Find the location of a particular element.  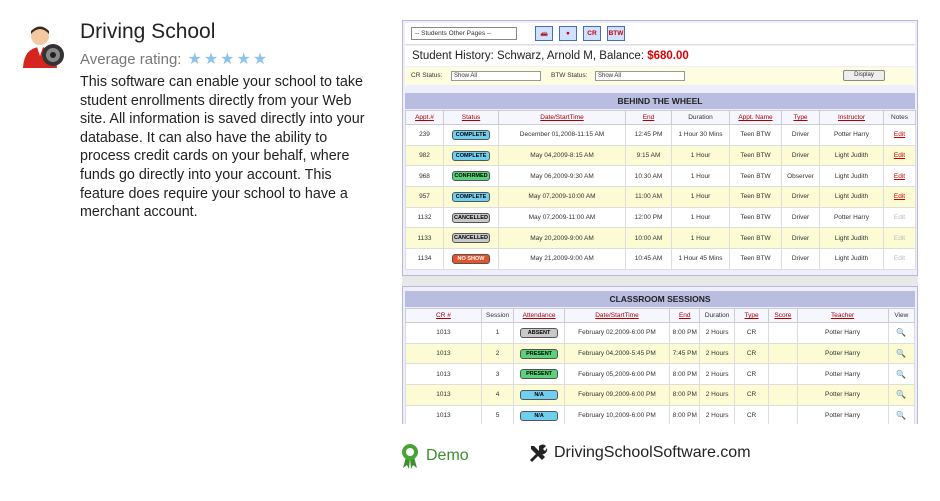

demo-label: Demo is located at coordinates (447, 456).